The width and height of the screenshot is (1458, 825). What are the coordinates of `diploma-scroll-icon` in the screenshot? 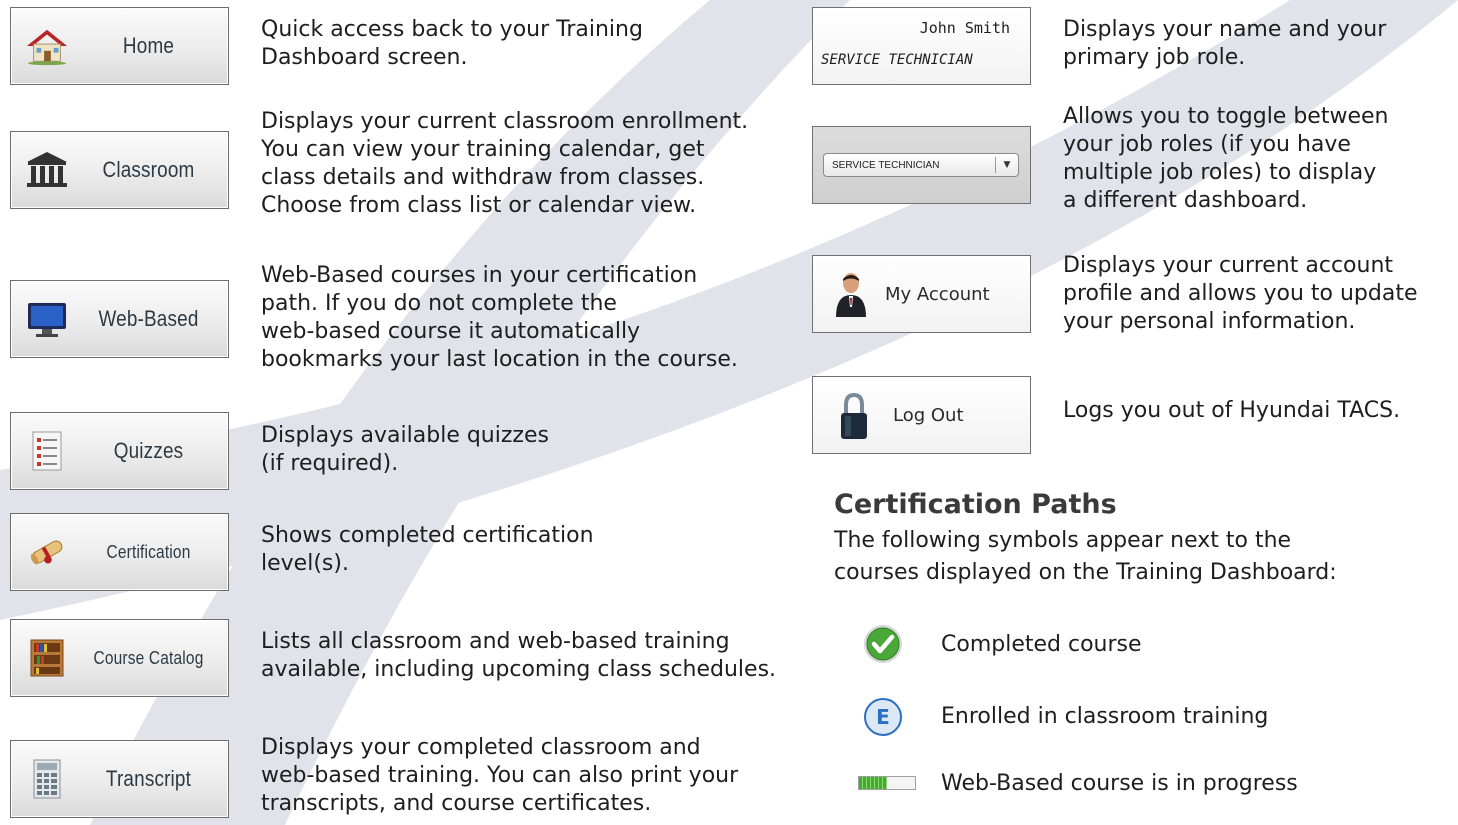 It's located at (47, 552).